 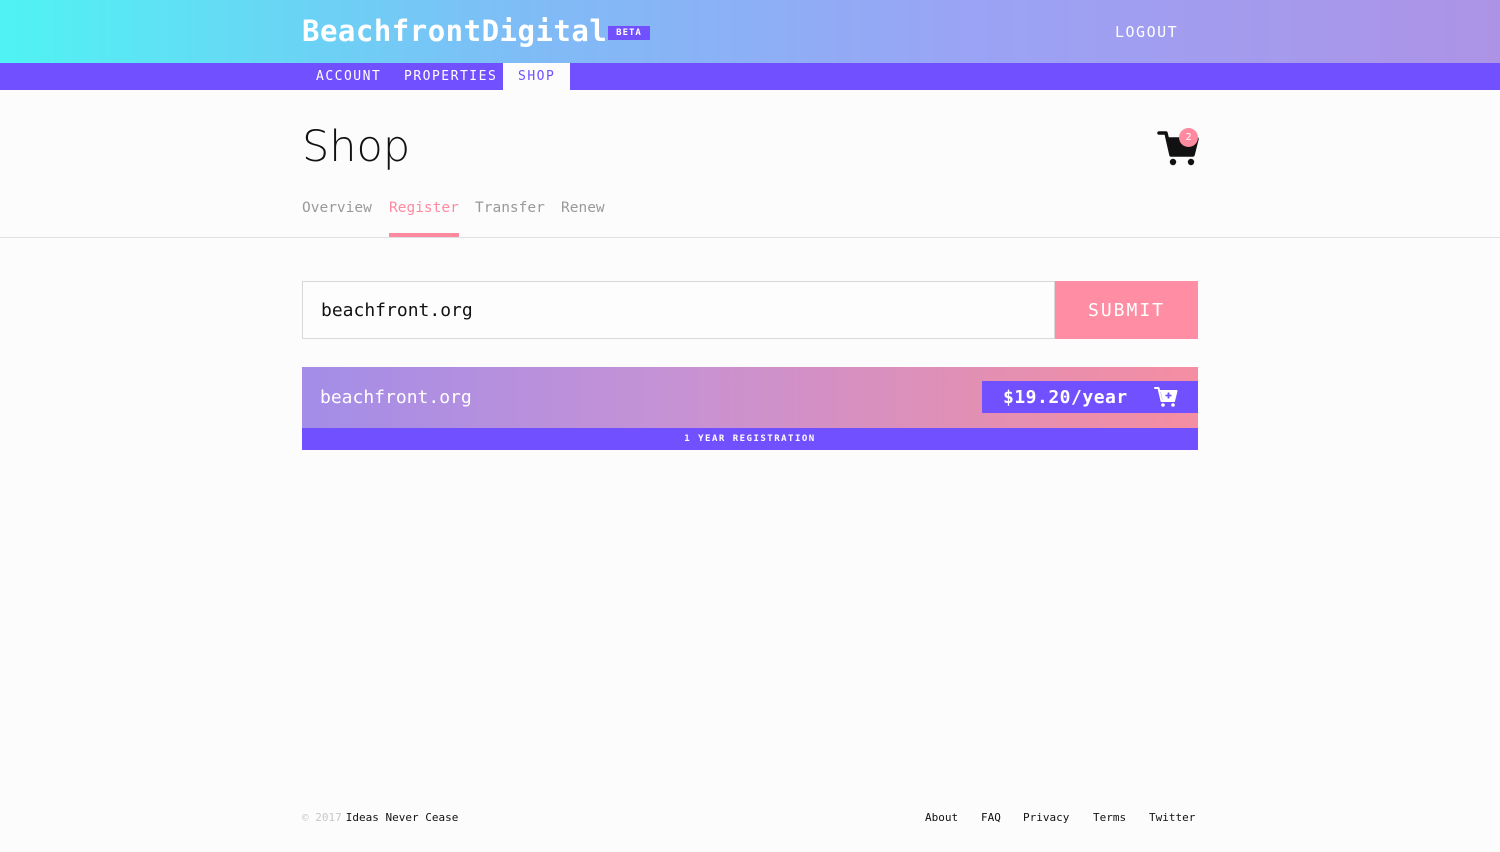 I want to click on footer-link-terms: Terms, so click(x=1109, y=817).